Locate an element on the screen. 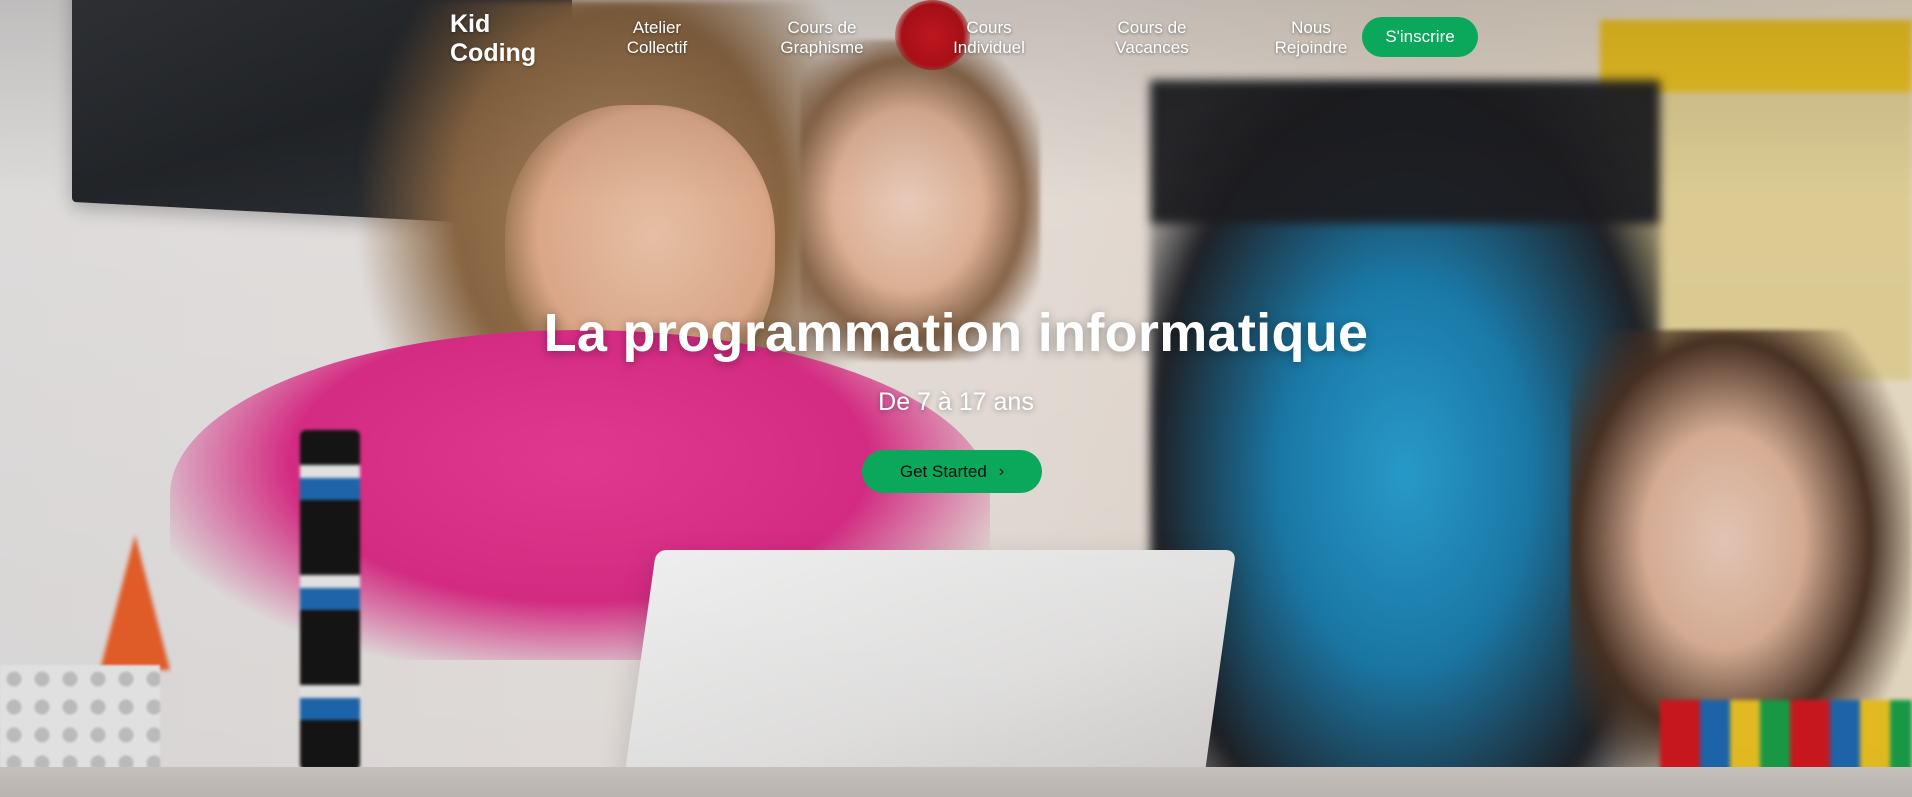  chevron-right-icon: › is located at coordinates (1001, 471).